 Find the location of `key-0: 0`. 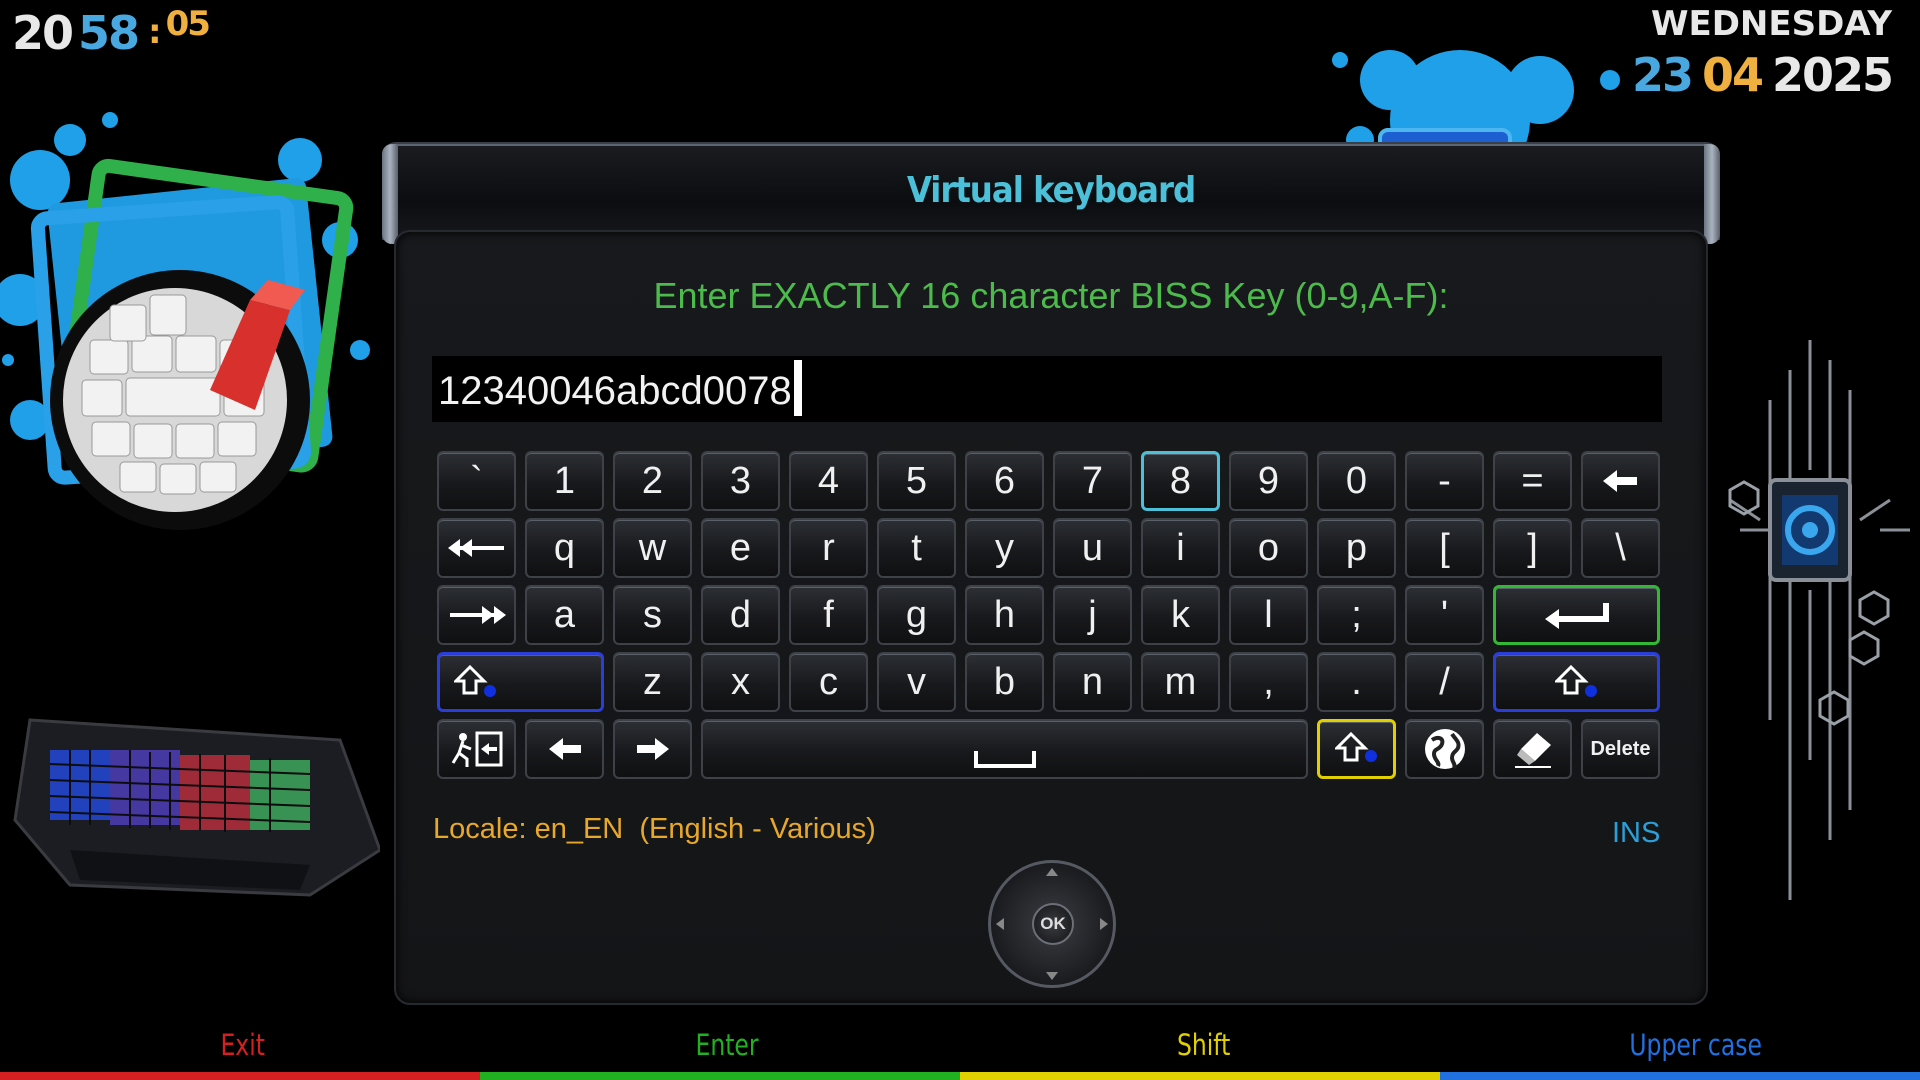

key-0: 0 is located at coordinates (1356, 481).